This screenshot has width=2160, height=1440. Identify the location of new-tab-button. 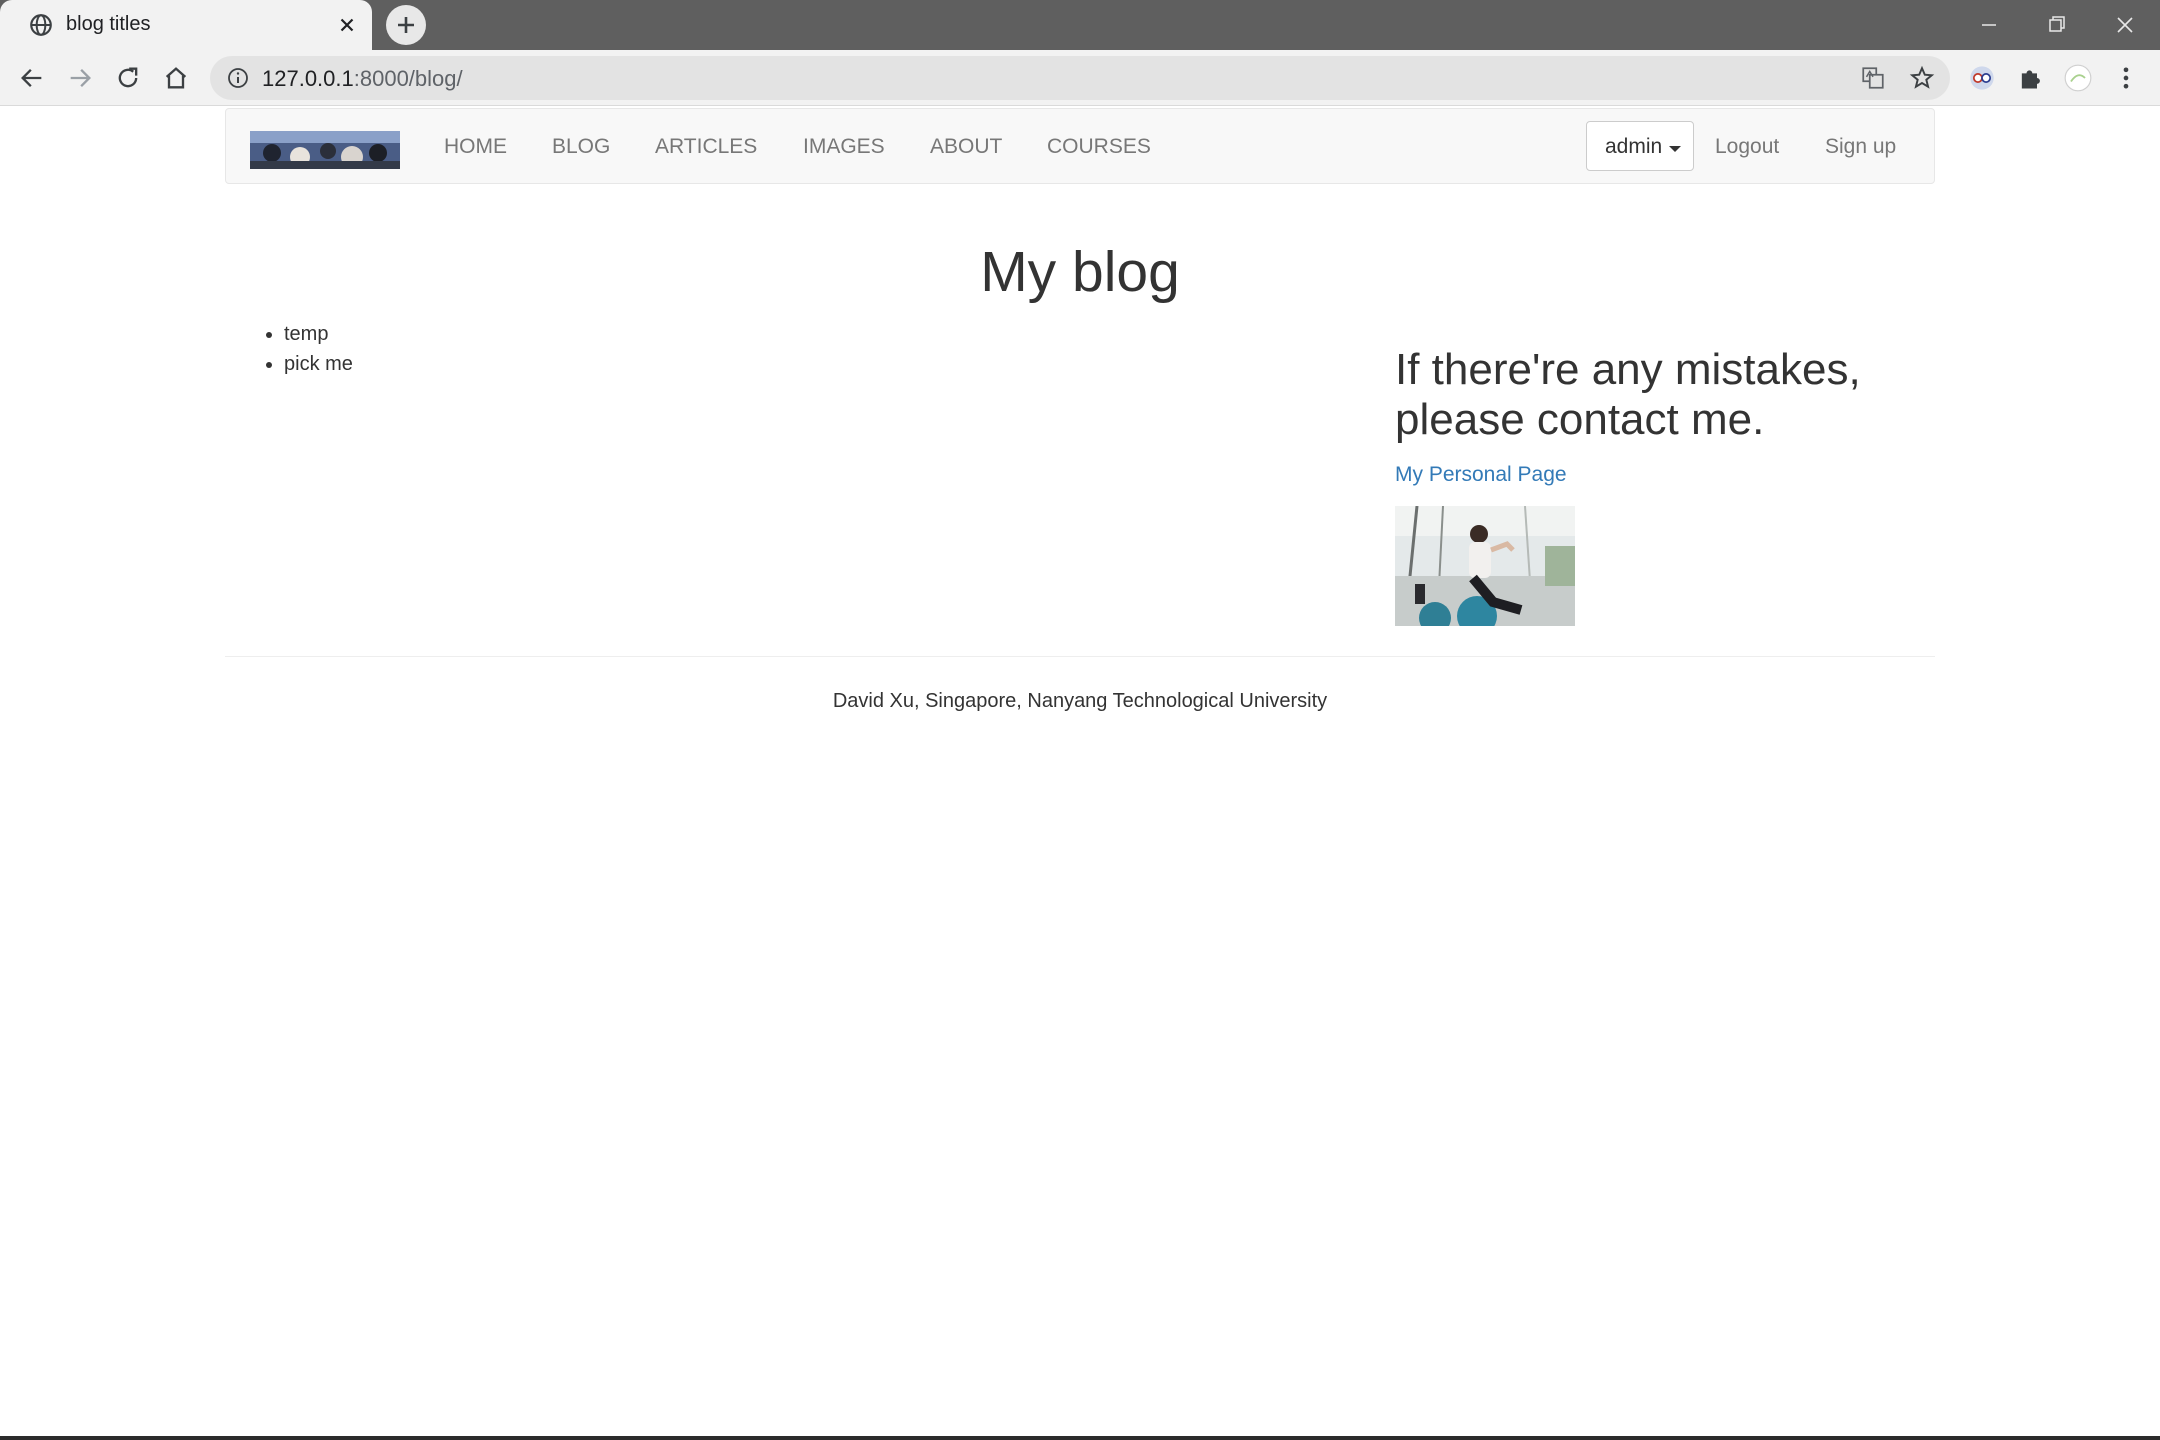
(406, 25).